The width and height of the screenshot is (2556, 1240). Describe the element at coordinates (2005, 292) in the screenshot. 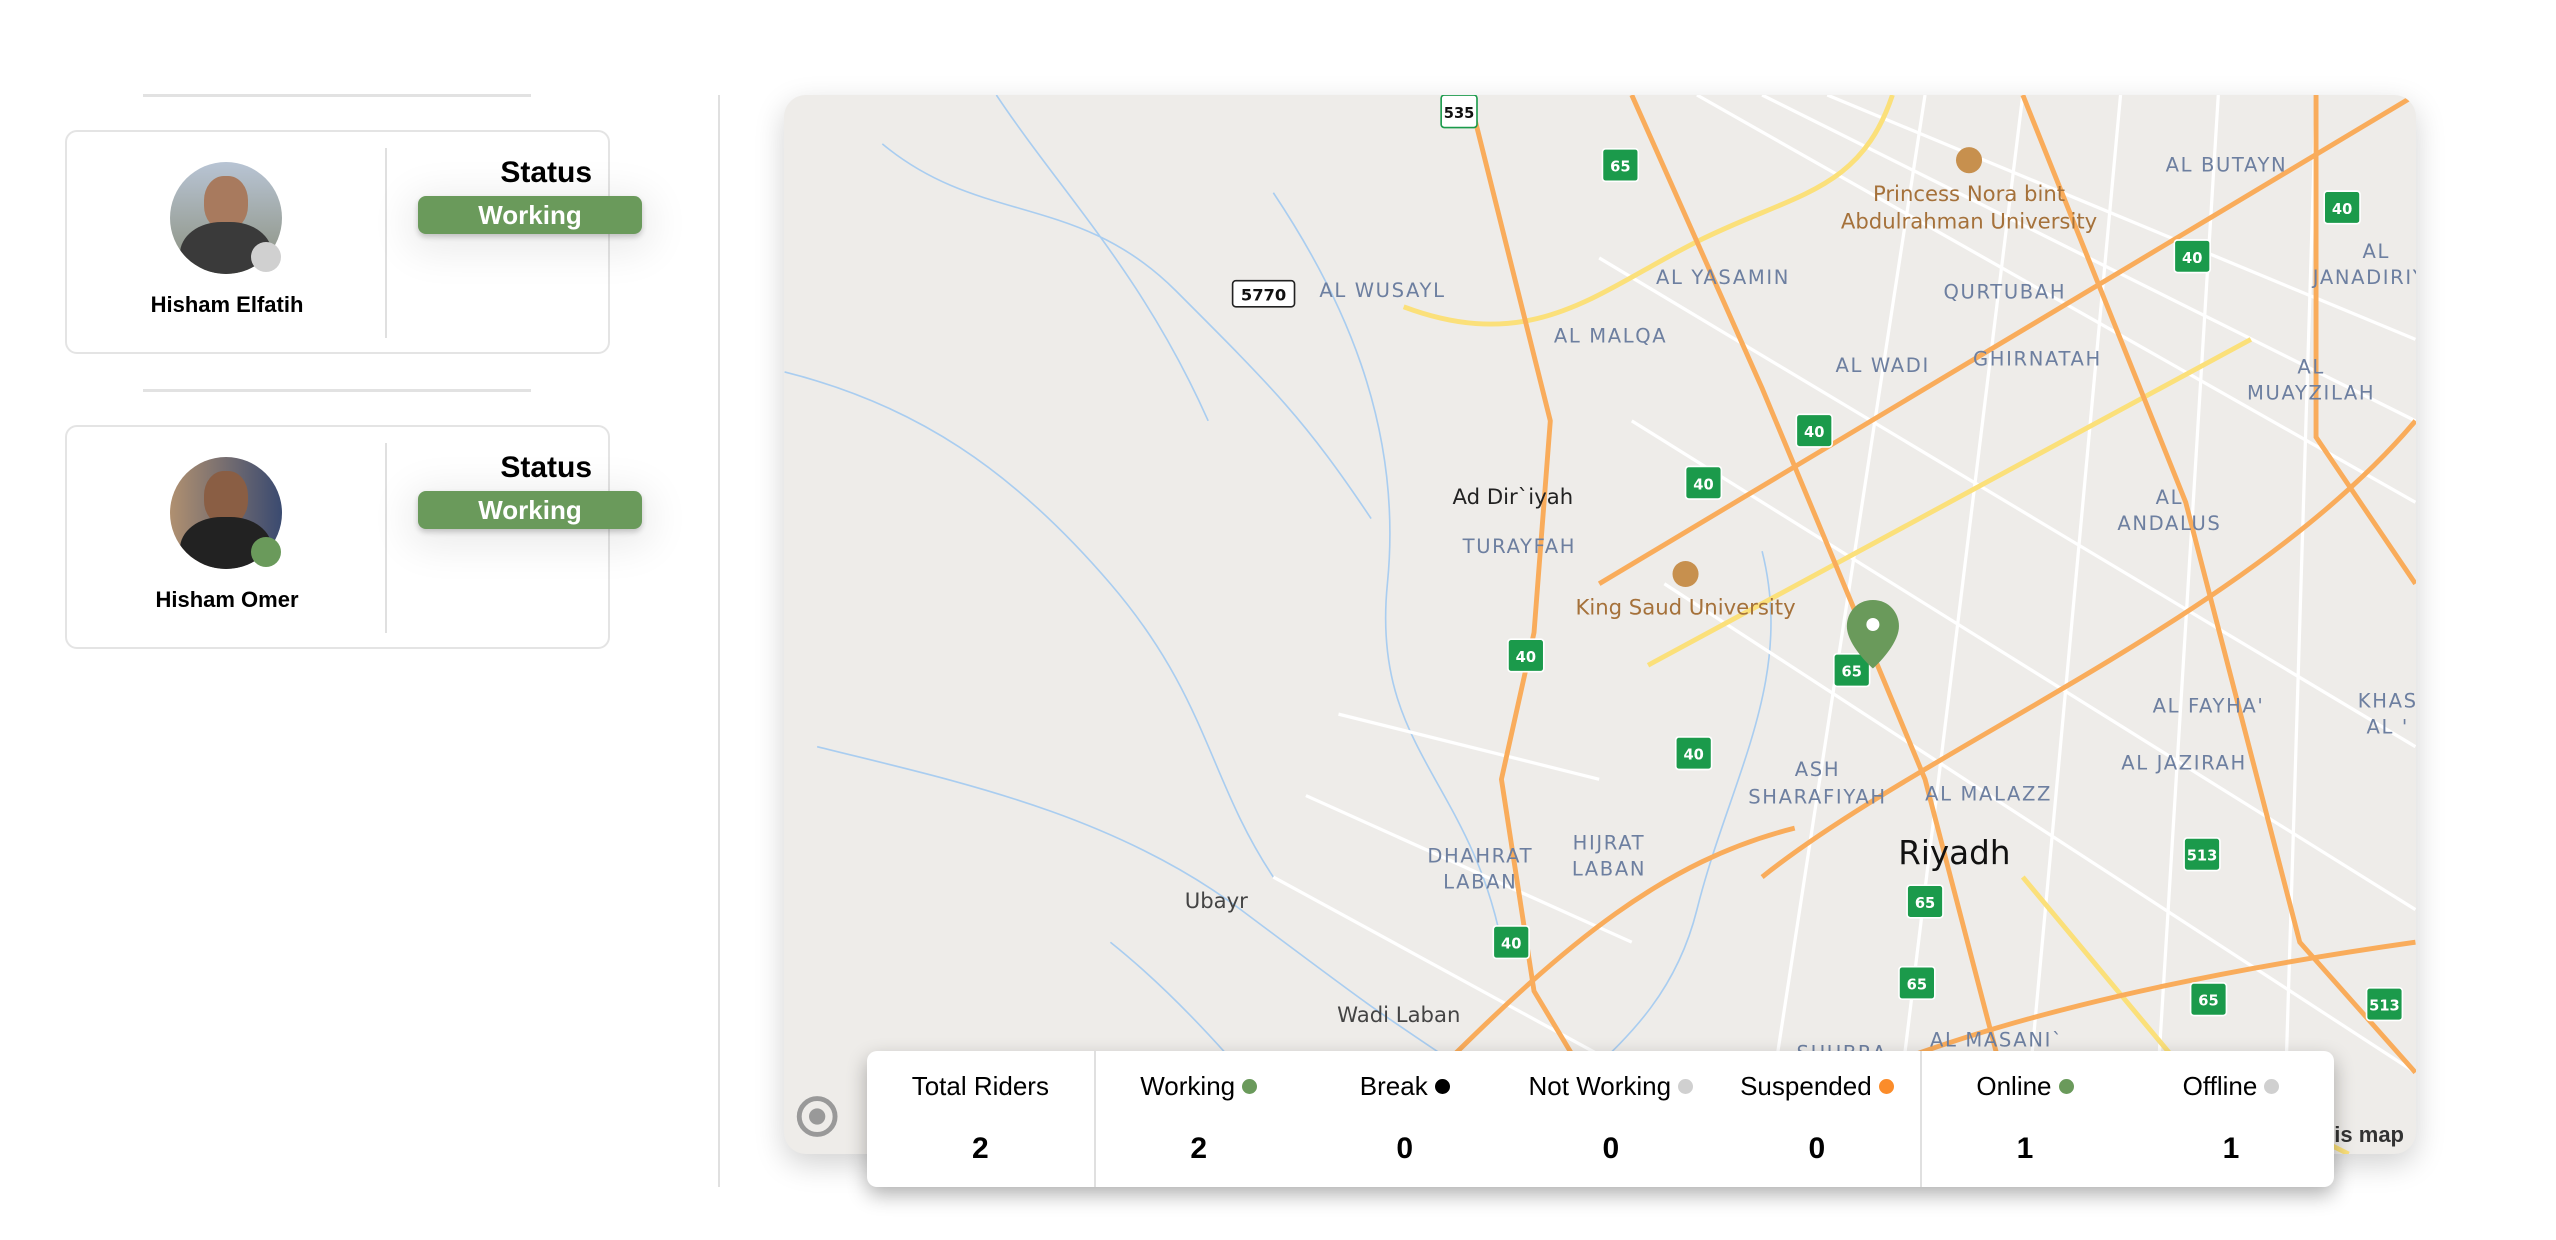

I see `map-label: QURTUBAH` at that location.